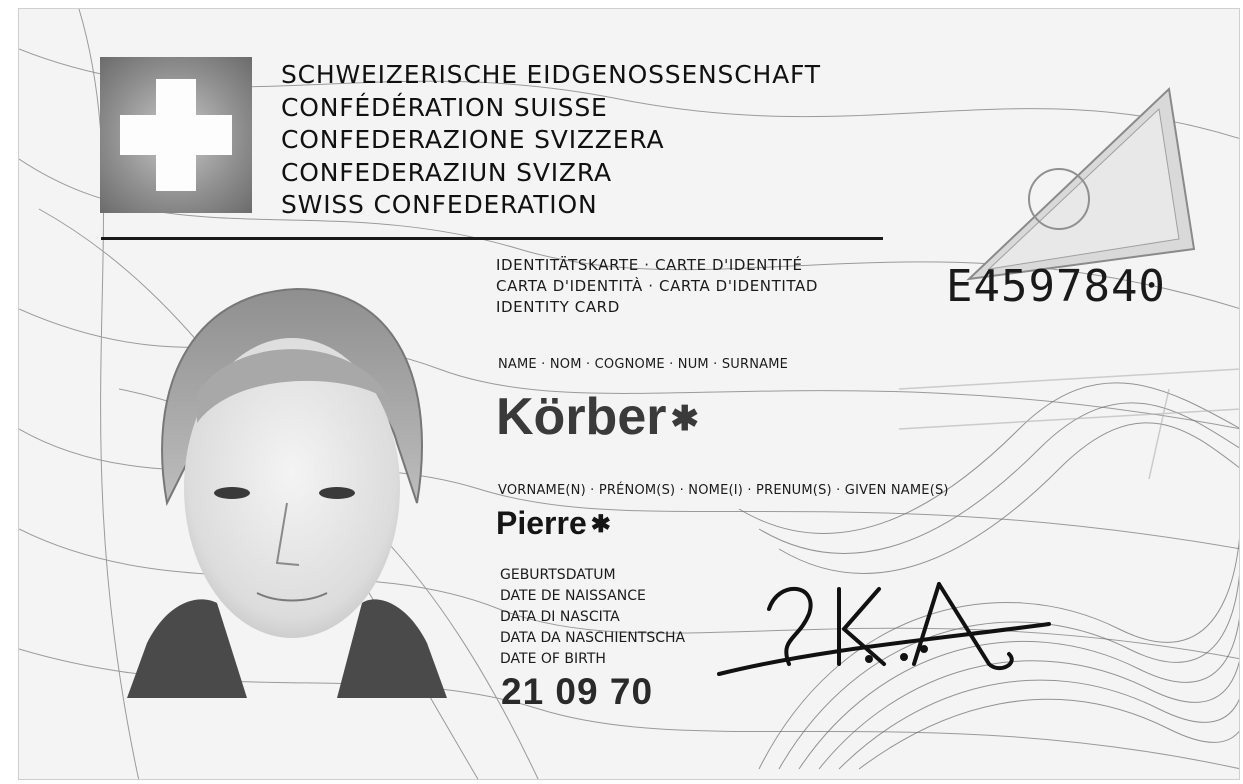 The image size is (1243, 784). I want to click on header-divider, so click(492, 238).